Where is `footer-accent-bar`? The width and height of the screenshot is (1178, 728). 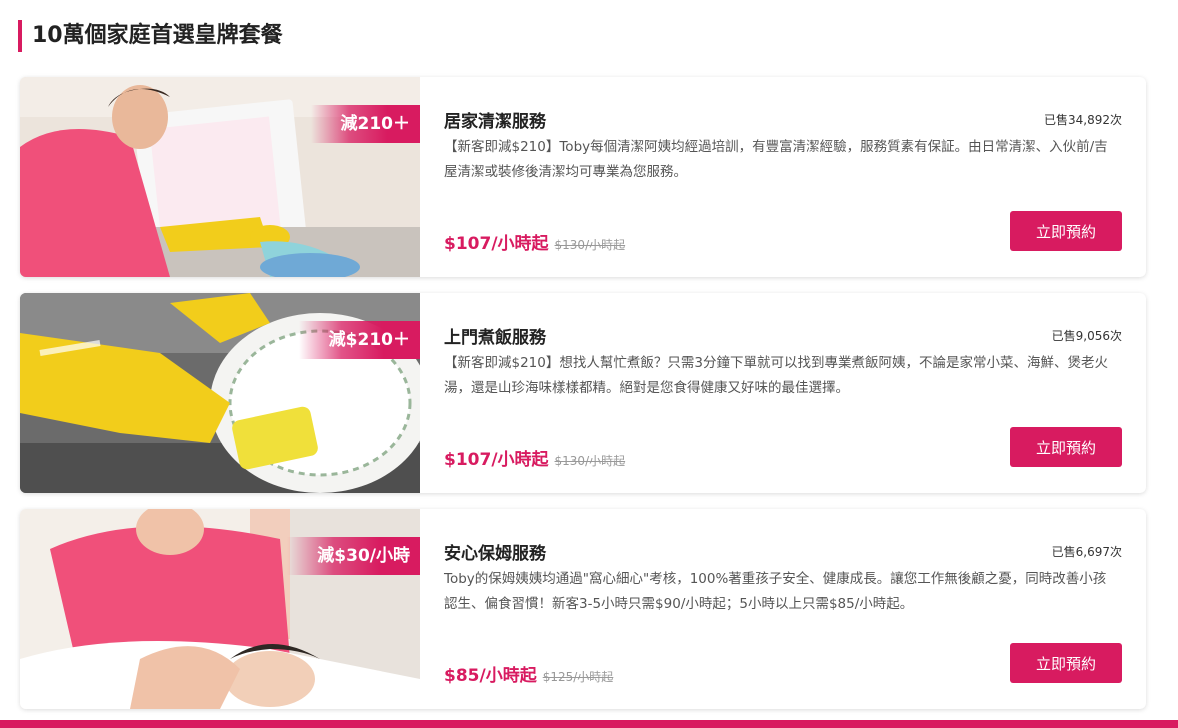
footer-accent-bar is located at coordinates (589, 724).